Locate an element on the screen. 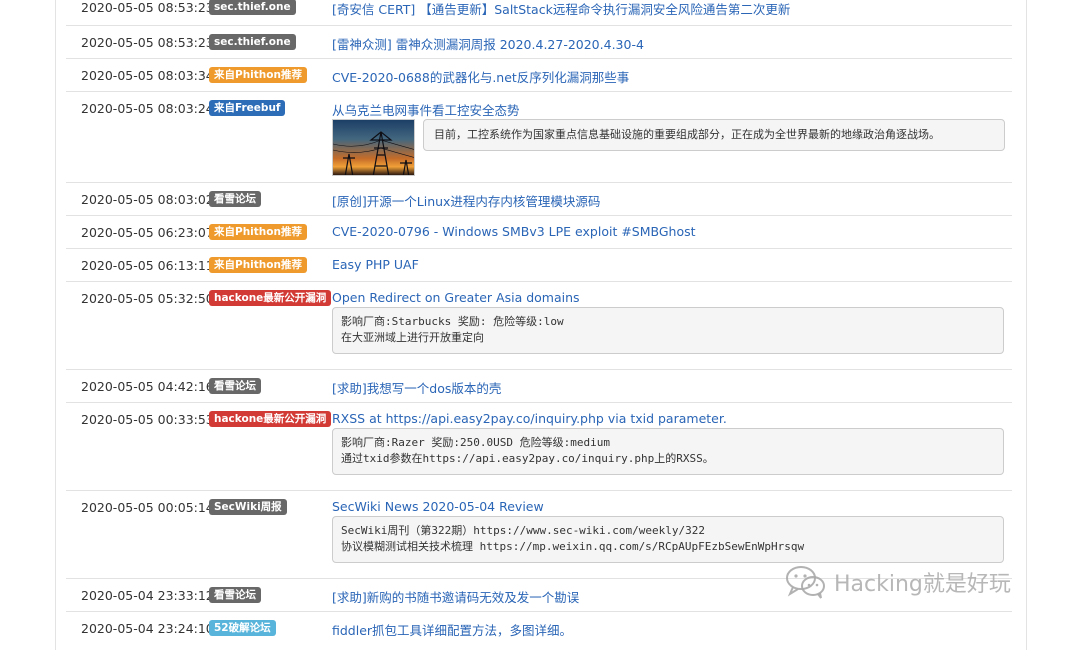 Image resolution: width=1080 pixels, height=650 pixels. item-title-link: Easy PHP UAF is located at coordinates (375, 264).